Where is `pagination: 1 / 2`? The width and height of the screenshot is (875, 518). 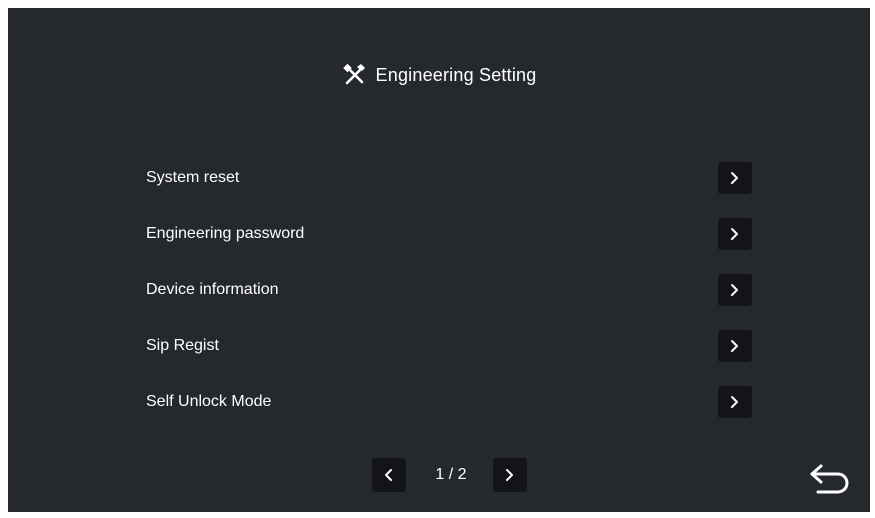
pagination: 1 / 2 is located at coordinates (439, 476).